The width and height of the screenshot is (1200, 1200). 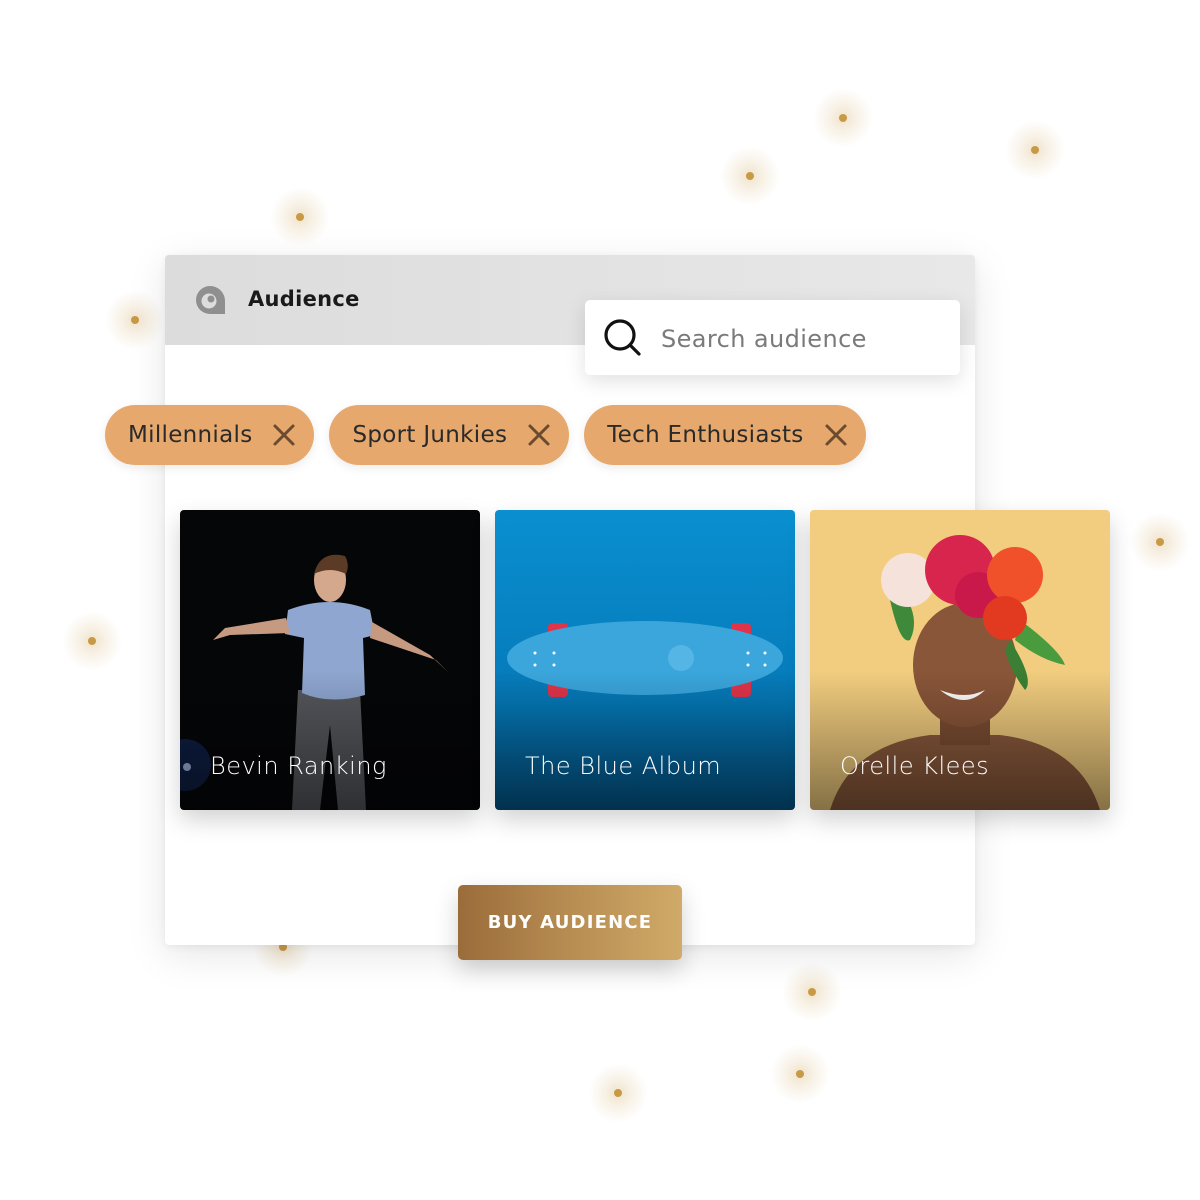 What do you see at coordinates (623, 766) in the screenshot?
I see `card-label: The Blue Album` at bounding box center [623, 766].